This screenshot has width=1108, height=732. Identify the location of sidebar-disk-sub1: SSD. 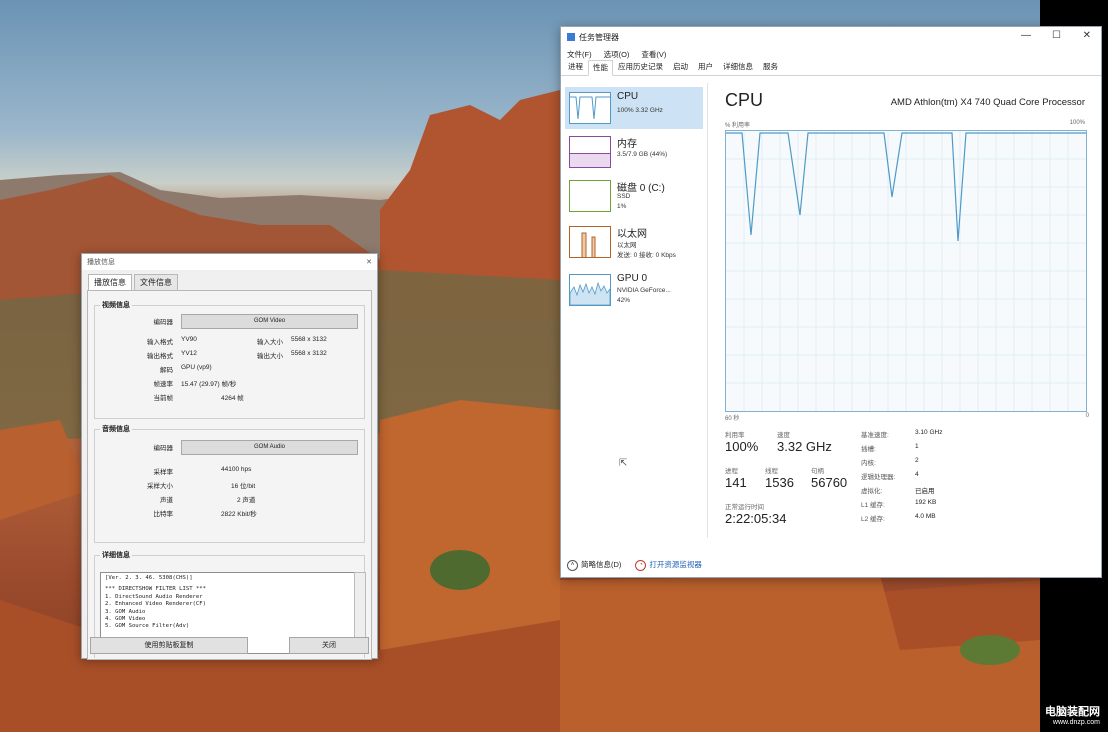
(624, 196).